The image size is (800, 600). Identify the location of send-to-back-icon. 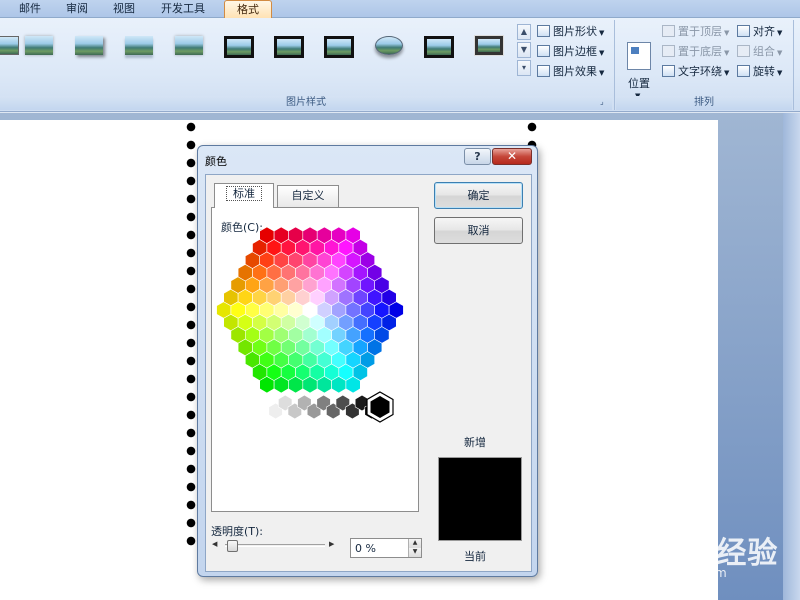
(668, 51).